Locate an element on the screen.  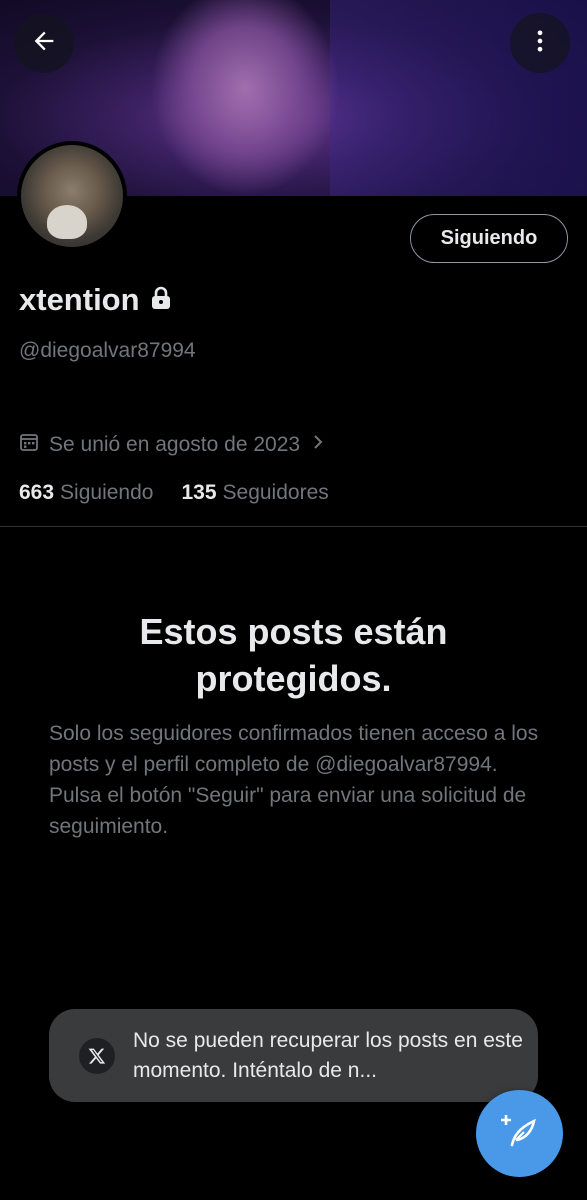
compose-post-icon is located at coordinates (520, 1133).